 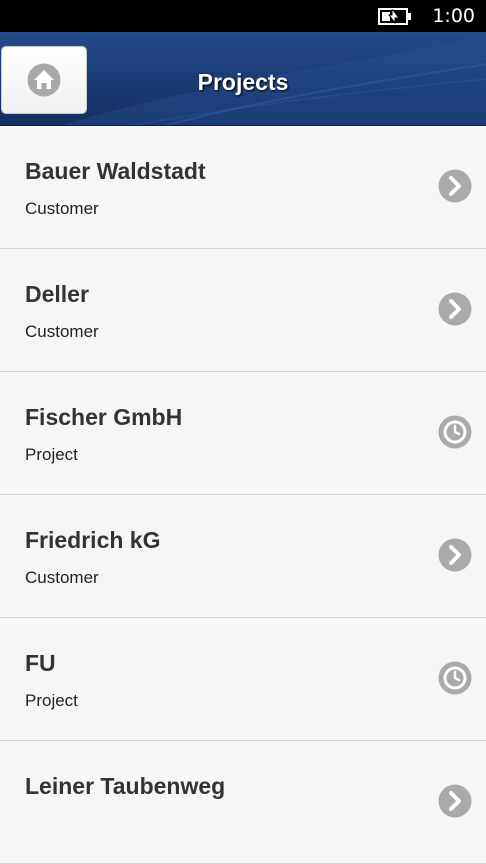 What do you see at coordinates (453, 16) in the screenshot?
I see `status-time: 1:00` at bounding box center [453, 16].